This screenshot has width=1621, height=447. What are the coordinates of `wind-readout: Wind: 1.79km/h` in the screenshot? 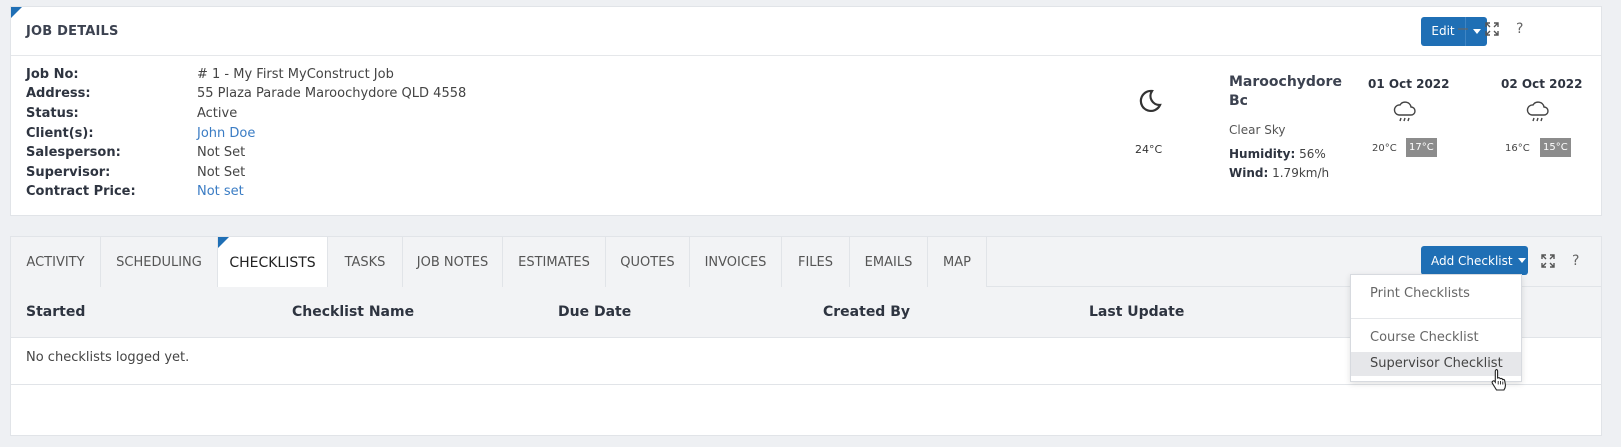 It's located at (1279, 173).